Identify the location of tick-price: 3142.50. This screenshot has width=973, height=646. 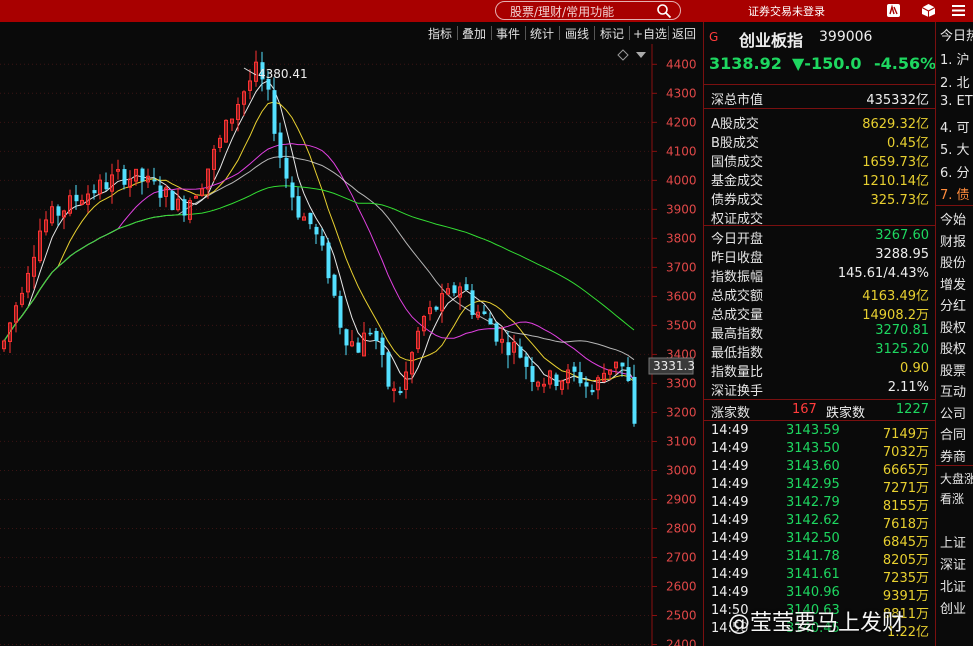
(813, 538).